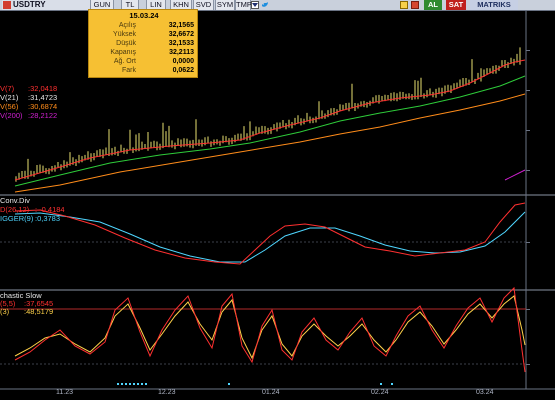 The image size is (555, 400). I want to click on legend-ma-200: V(200) :28,2122, so click(28, 115).